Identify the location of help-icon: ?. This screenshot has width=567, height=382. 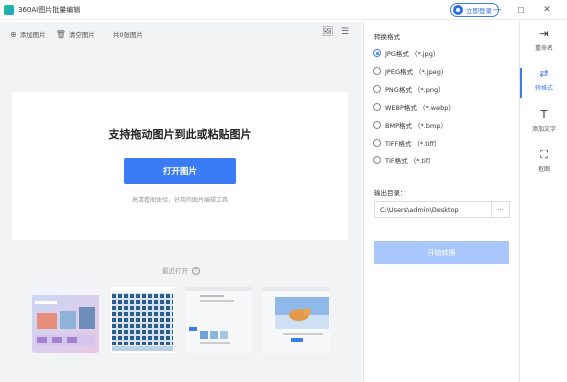
(196, 271).